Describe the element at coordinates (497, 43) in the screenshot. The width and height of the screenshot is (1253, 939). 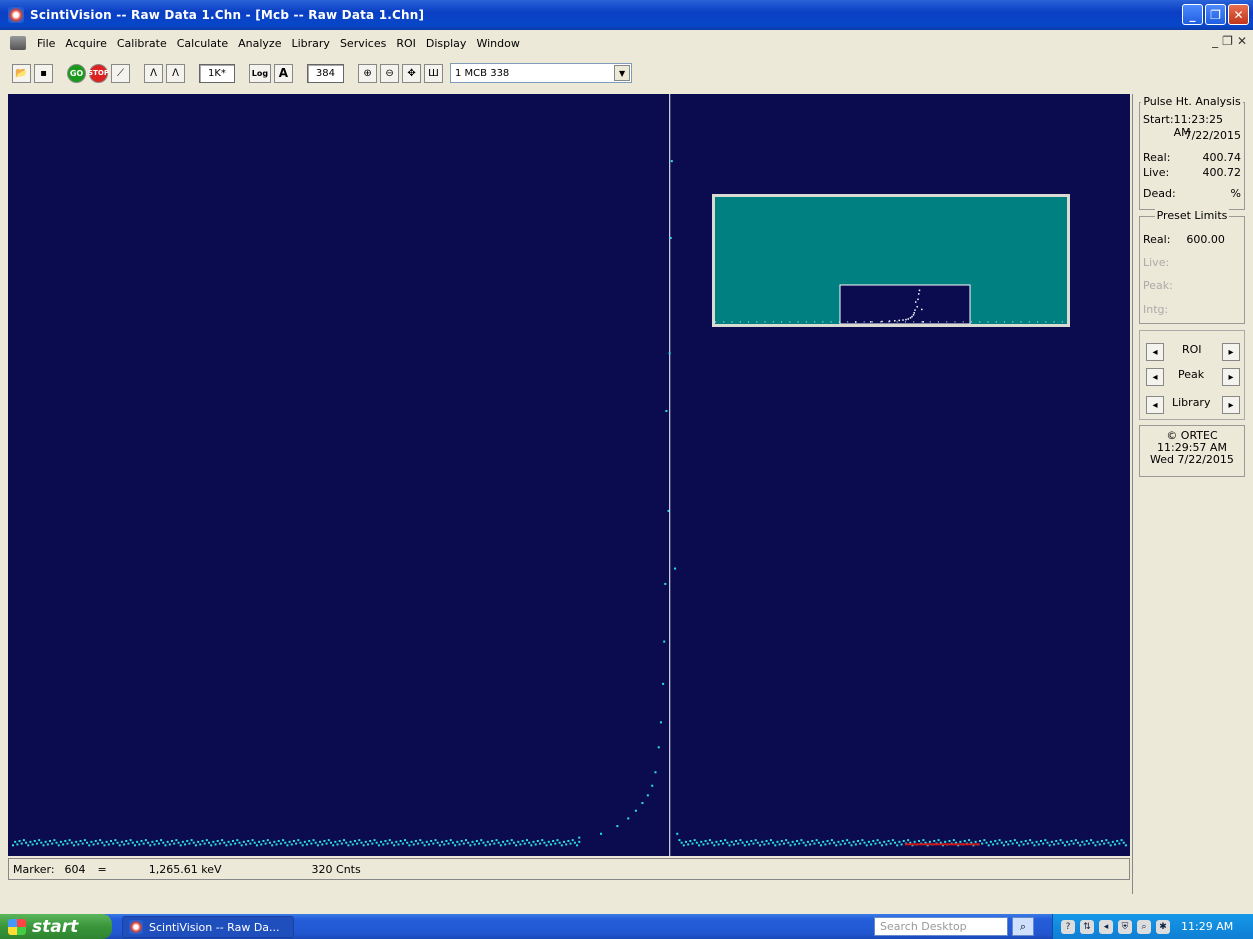
I see `menu-window: Window` at that location.